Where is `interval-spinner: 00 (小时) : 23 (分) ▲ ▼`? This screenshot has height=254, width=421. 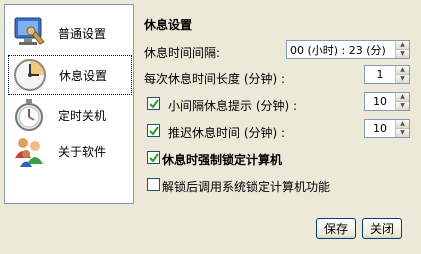 interval-spinner: 00 (小时) : 23 (分) ▲ ▼ is located at coordinates (348, 49).